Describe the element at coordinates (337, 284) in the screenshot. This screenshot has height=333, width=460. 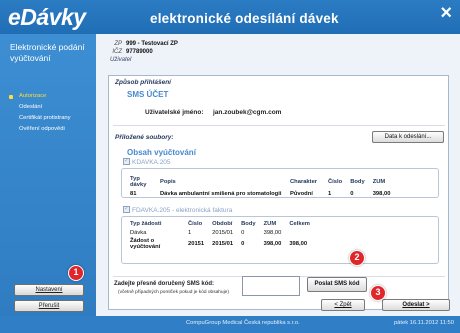
I see `send-sms-code-button: Poslat SMS kód` at that location.